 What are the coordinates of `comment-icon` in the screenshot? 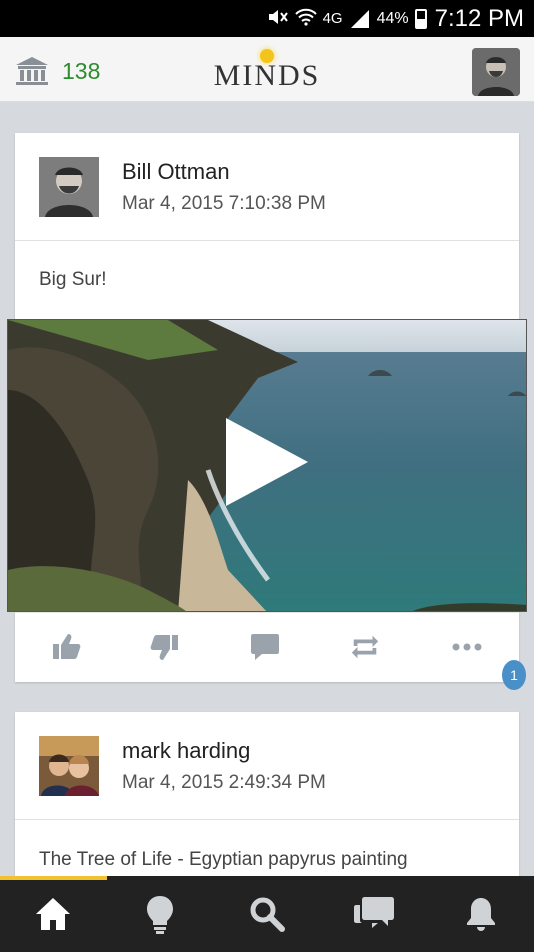 It's located at (265, 647).